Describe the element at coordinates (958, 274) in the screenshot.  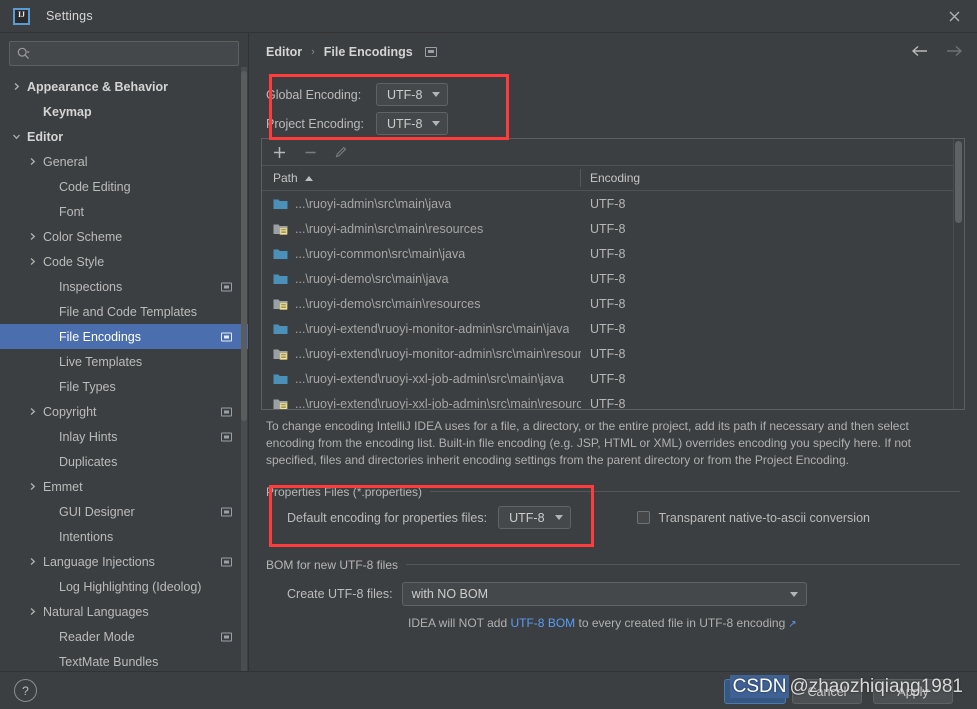
I see `table-scrollbar-track` at that location.